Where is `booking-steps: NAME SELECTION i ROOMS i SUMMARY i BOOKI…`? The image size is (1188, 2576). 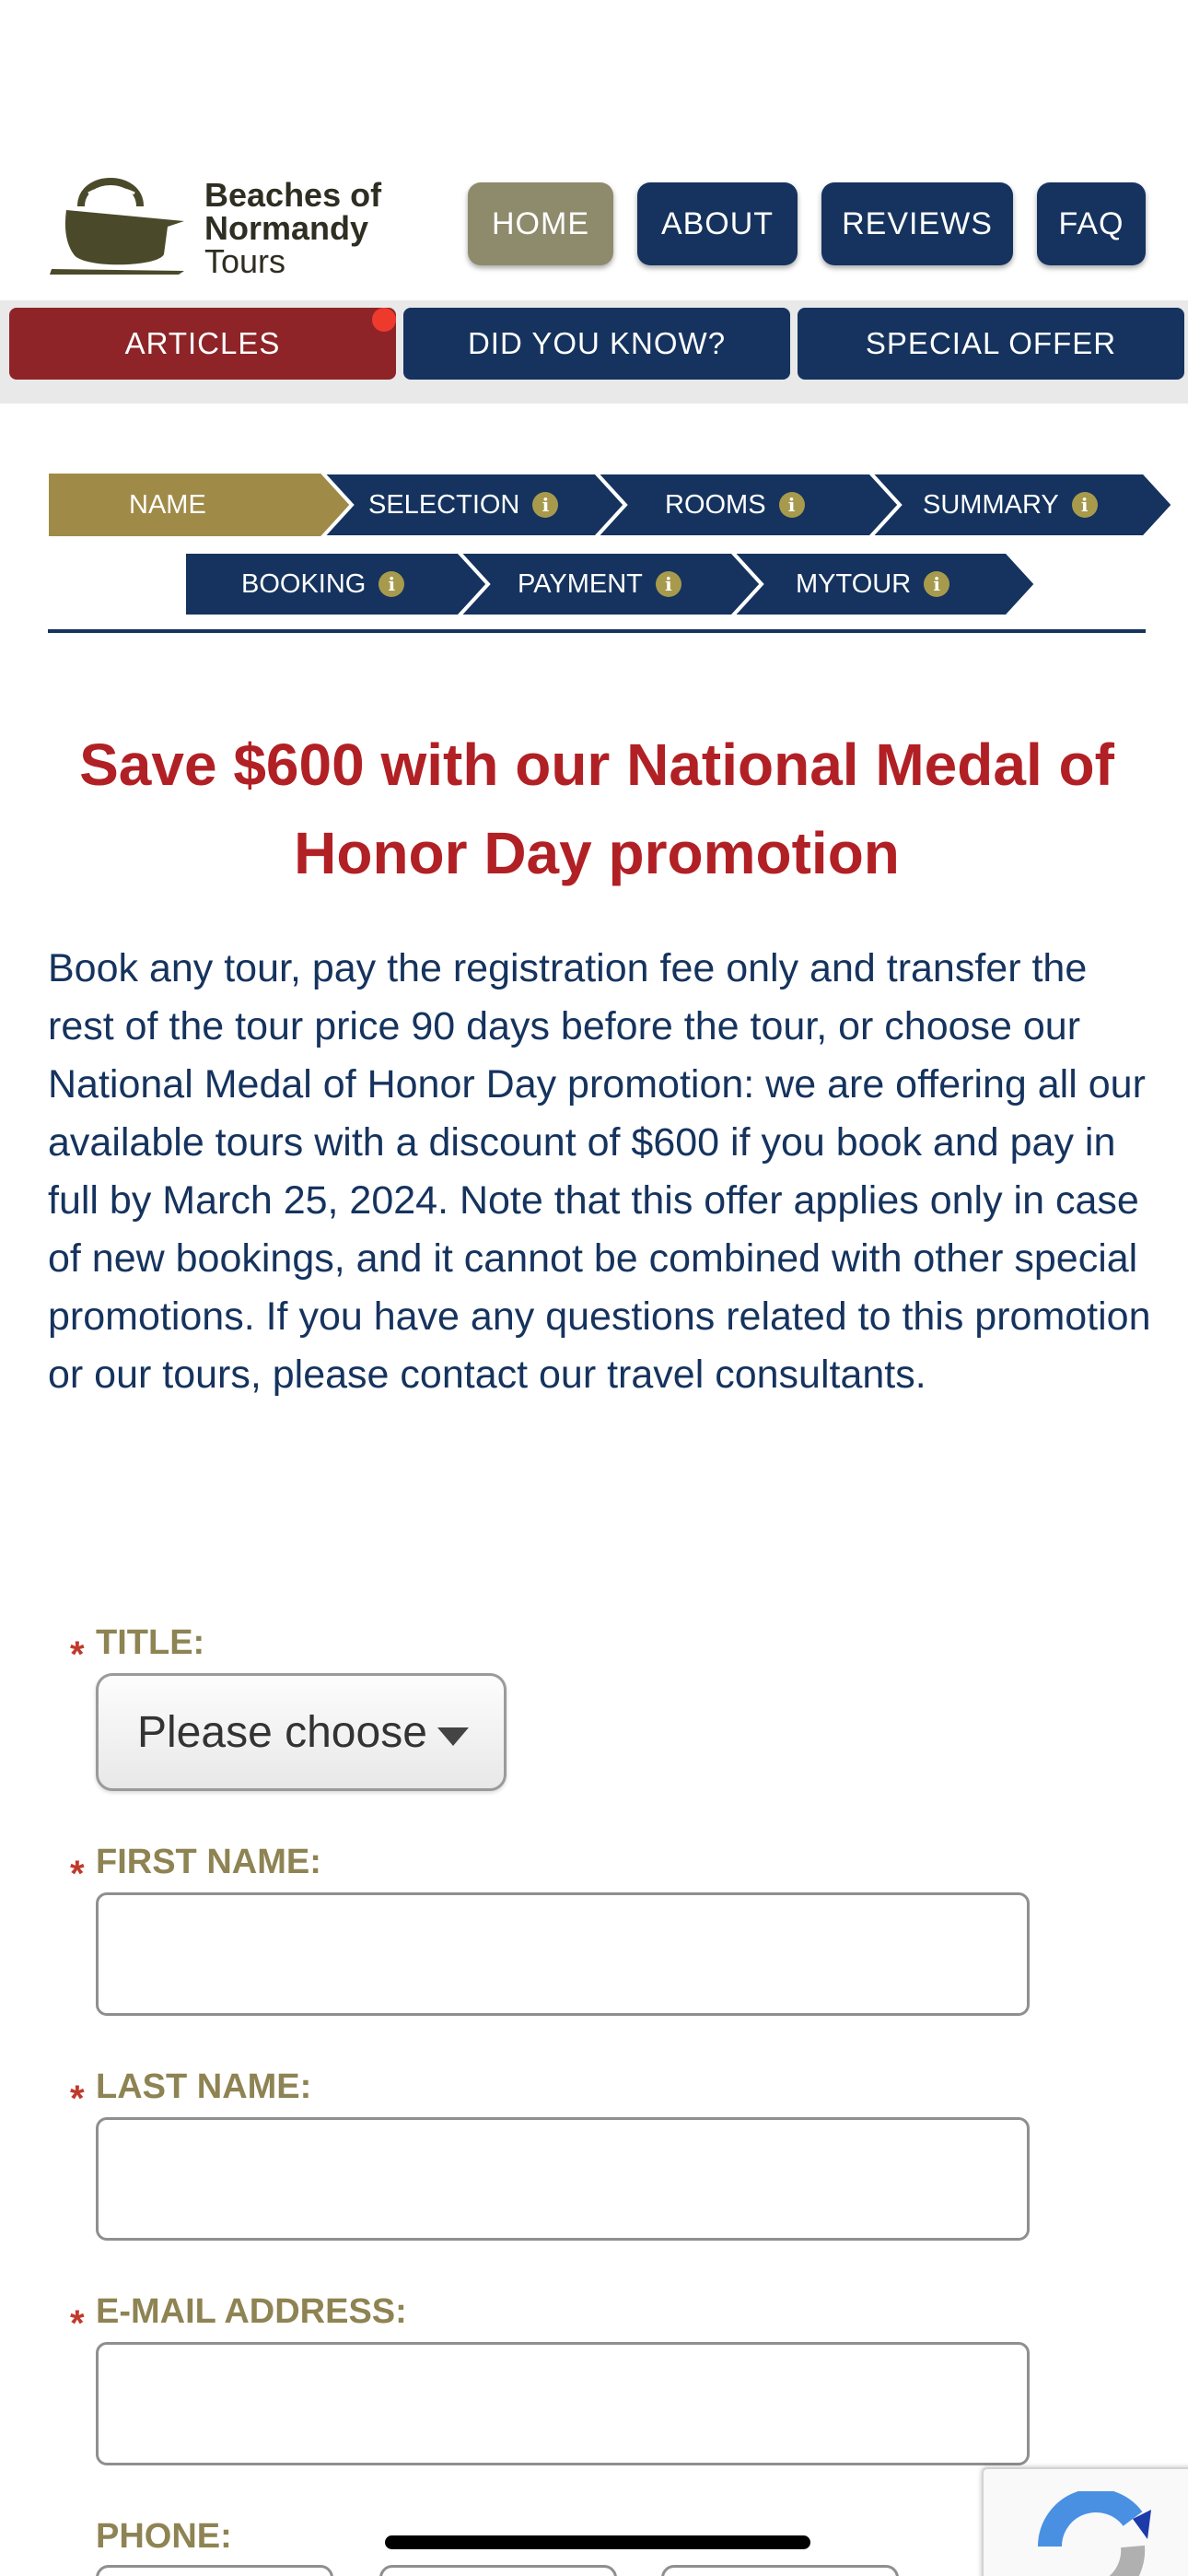 booking-steps: NAME SELECTION i ROOMS i SUMMARY i BOOKI… is located at coordinates (612, 555).